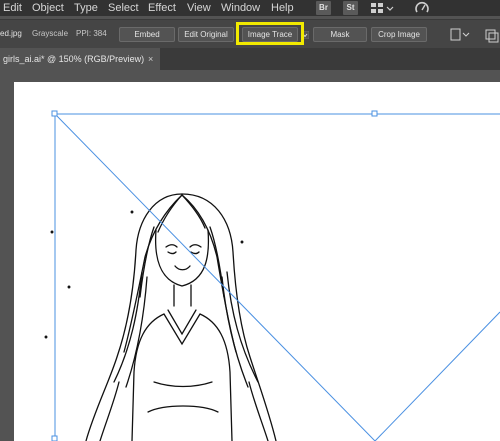  I want to click on document-tab-bar: girls_ai.ai* @ 150% (RGB/Preview) ×, so click(250, 59).